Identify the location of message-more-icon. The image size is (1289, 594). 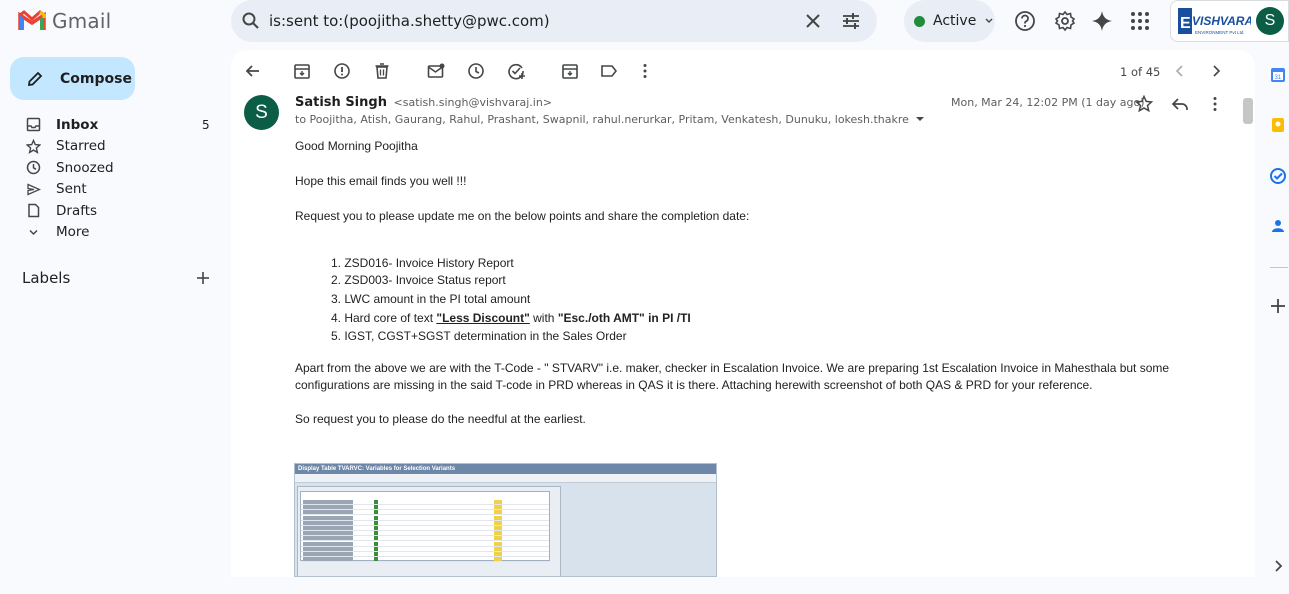
(1215, 104).